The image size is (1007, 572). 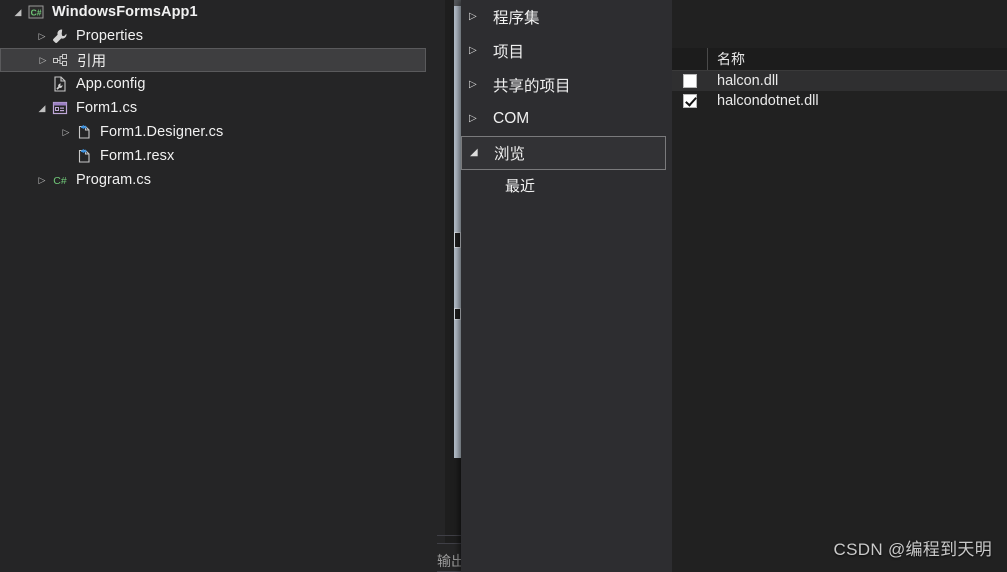 I want to click on reference-category-label: 程序集, so click(x=516, y=18).